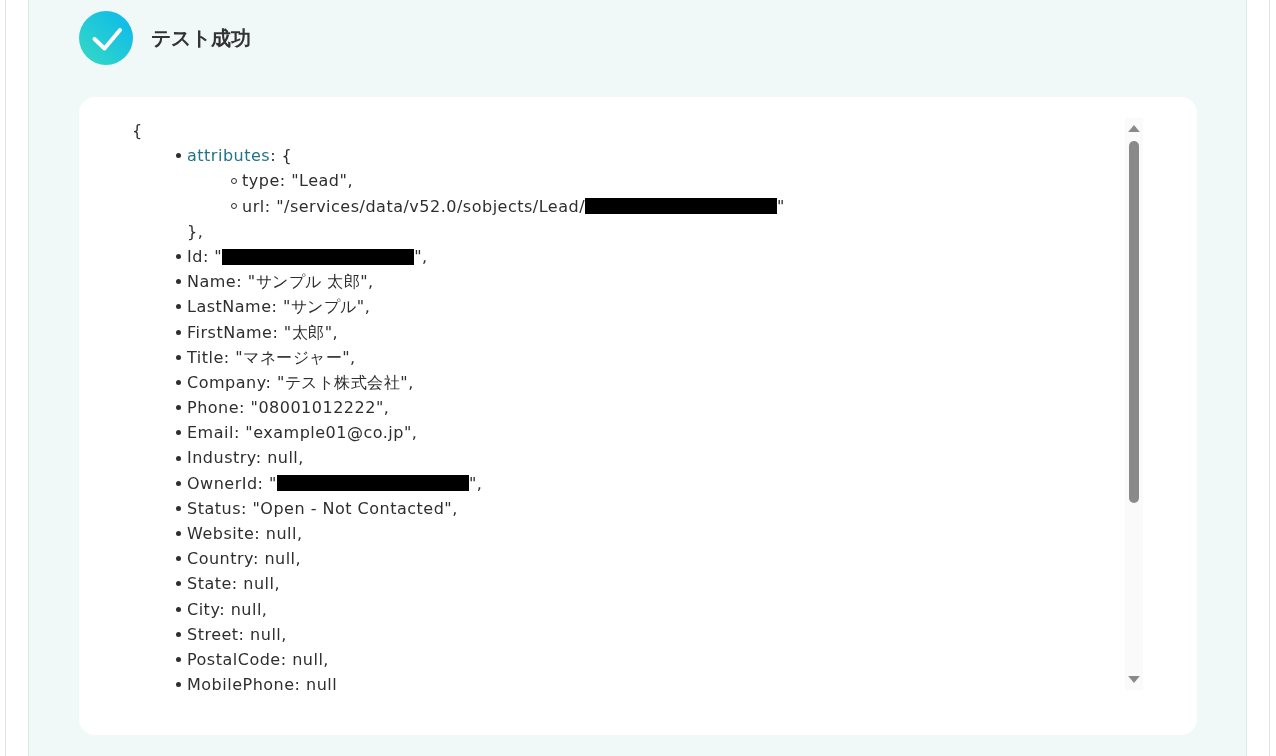 The height and width of the screenshot is (756, 1276). I want to click on json-entry: url: "/services/data/v52.0/sobjects/Lead/, so click(414, 206).